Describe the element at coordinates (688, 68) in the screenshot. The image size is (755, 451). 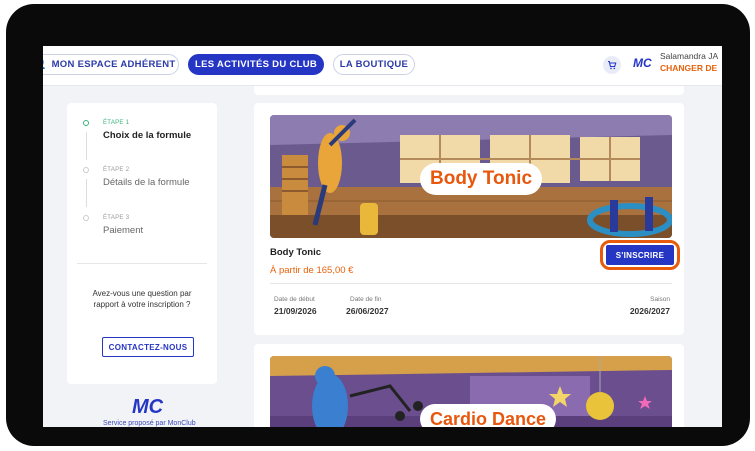
I see `change-club-link: CHANGER DE` at that location.